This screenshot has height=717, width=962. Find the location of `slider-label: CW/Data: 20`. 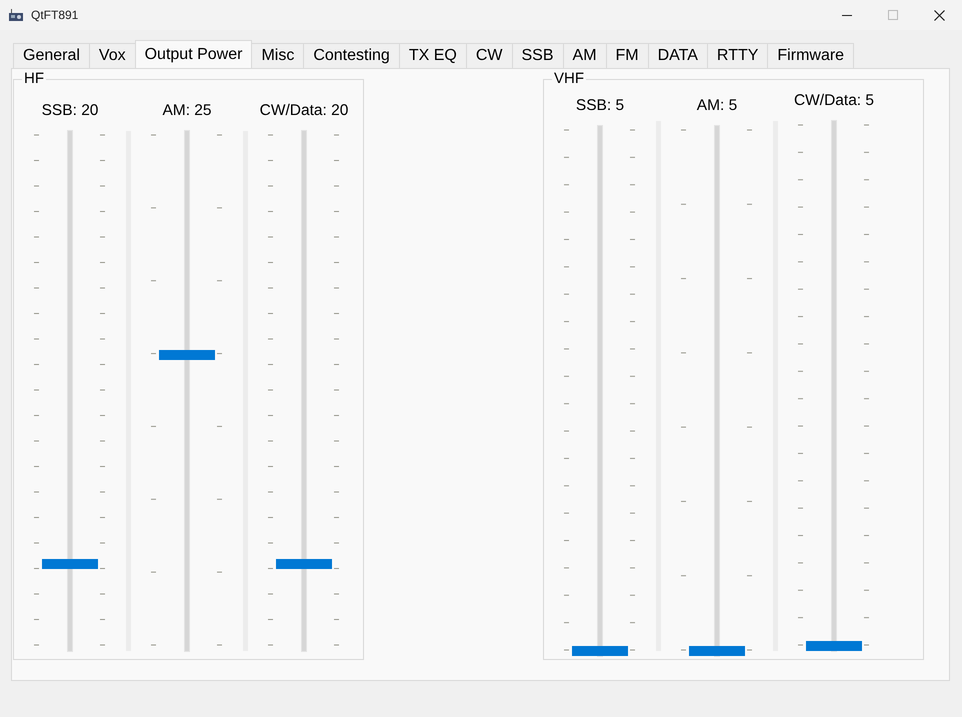

slider-label: CW/Data: 20 is located at coordinates (304, 111).